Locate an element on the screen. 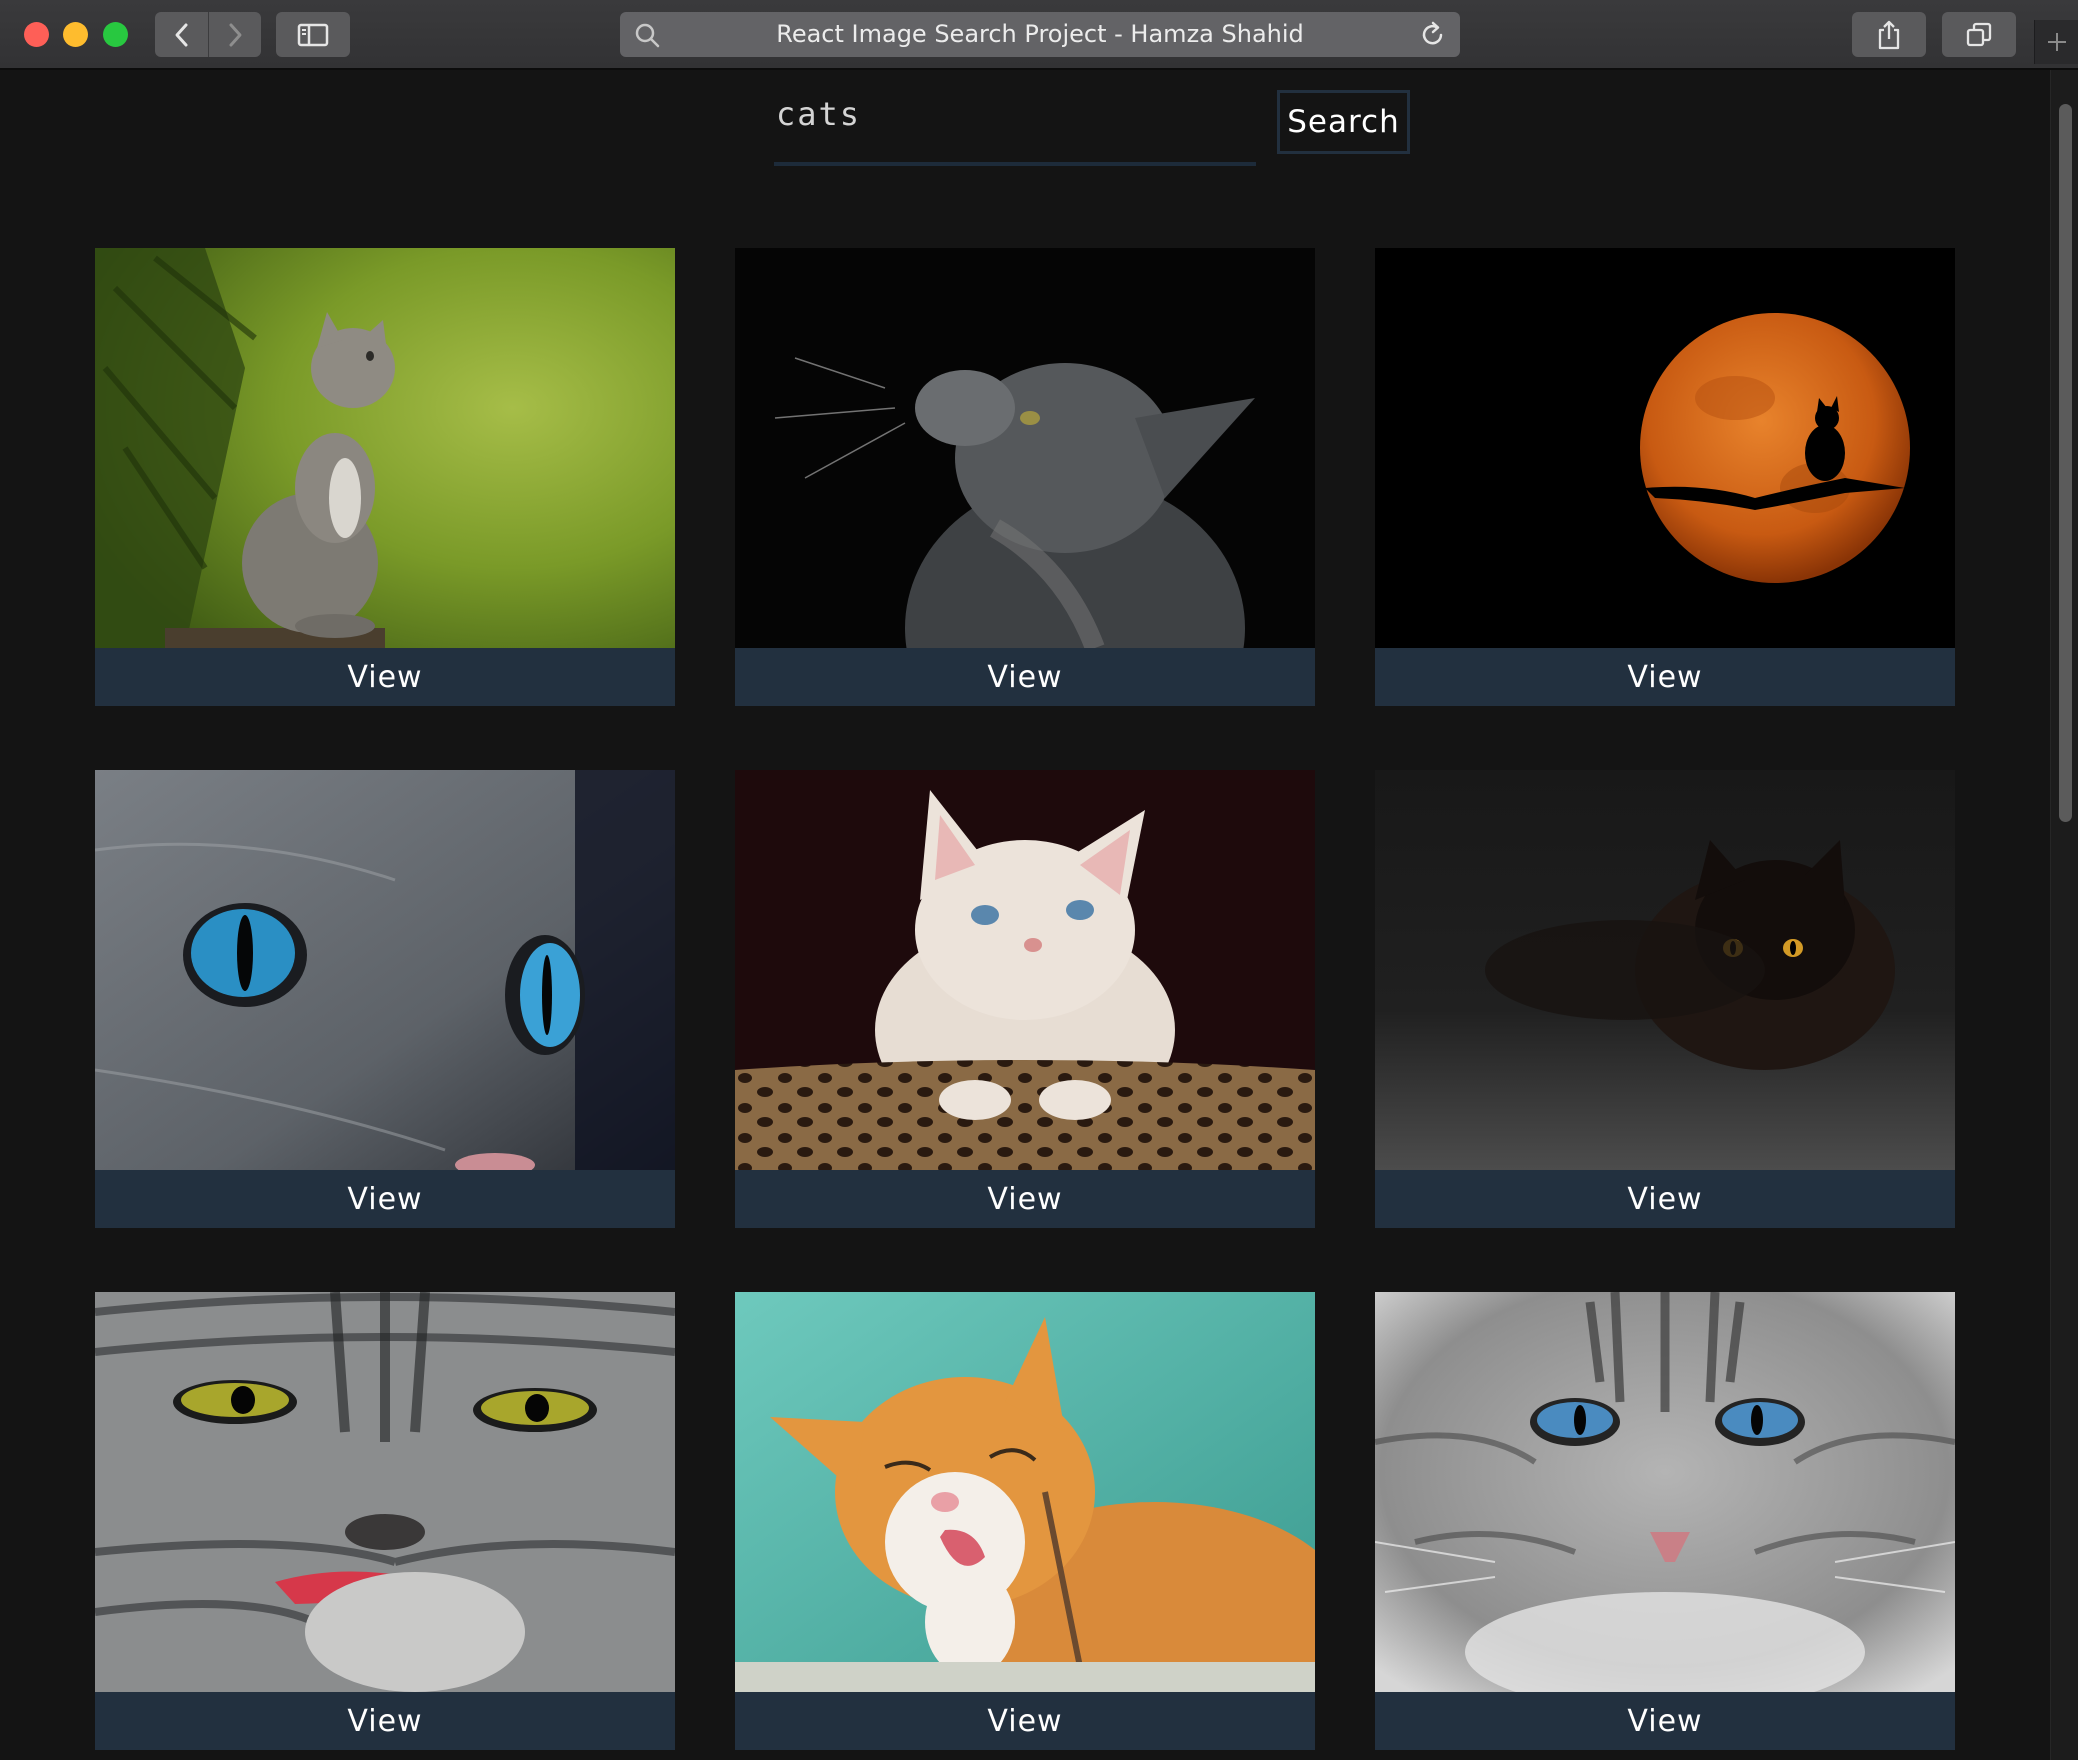  plus-icon is located at coordinates (2057, 42).